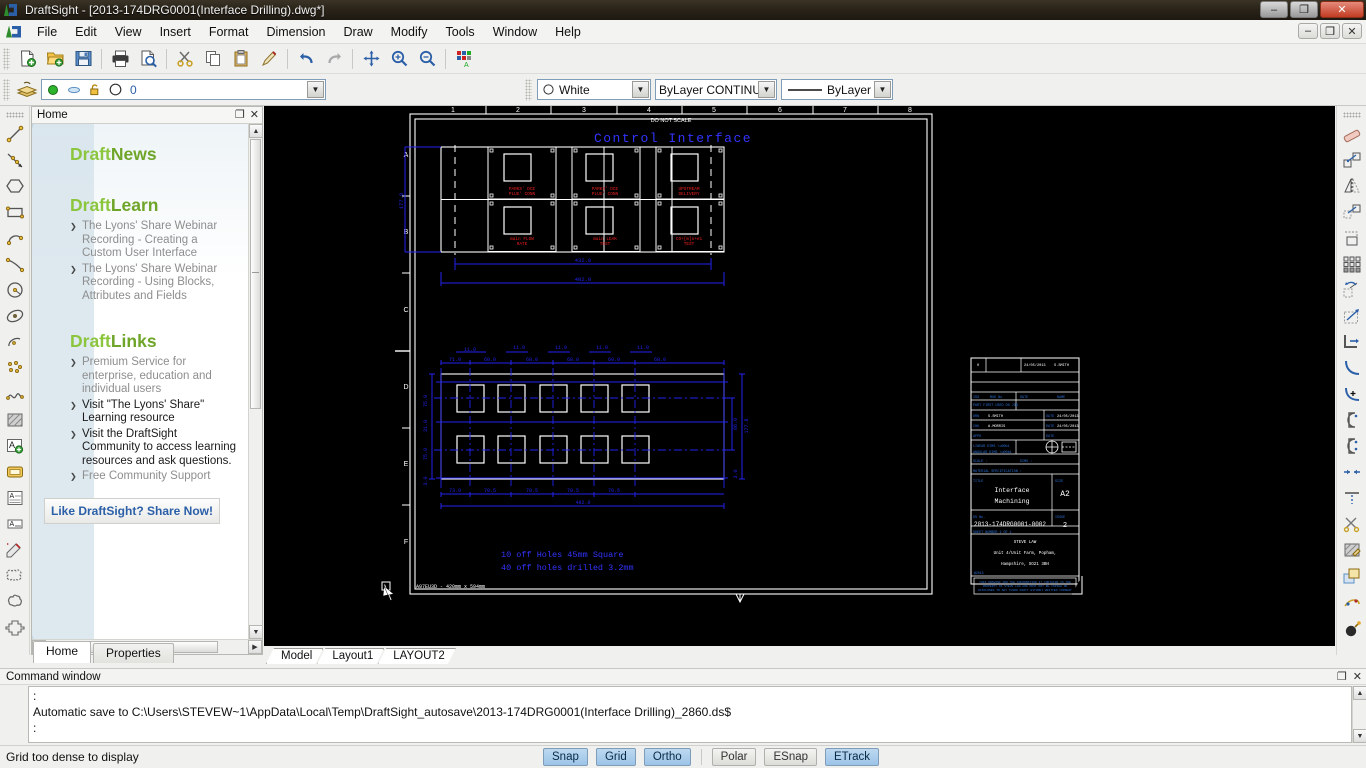 The image size is (1366, 768). I want to click on move-icon, so click(1352, 316).